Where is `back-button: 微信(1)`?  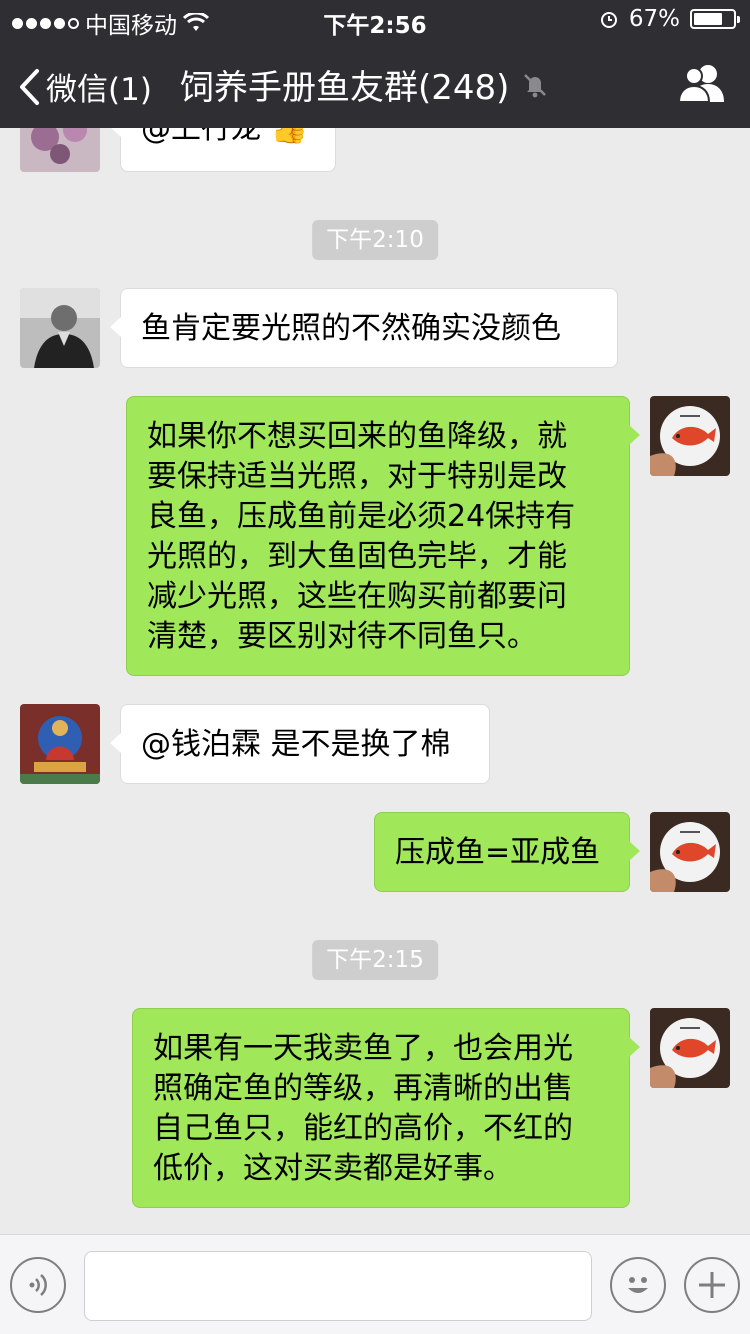 back-button: 微信(1) is located at coordinates (85, 86).